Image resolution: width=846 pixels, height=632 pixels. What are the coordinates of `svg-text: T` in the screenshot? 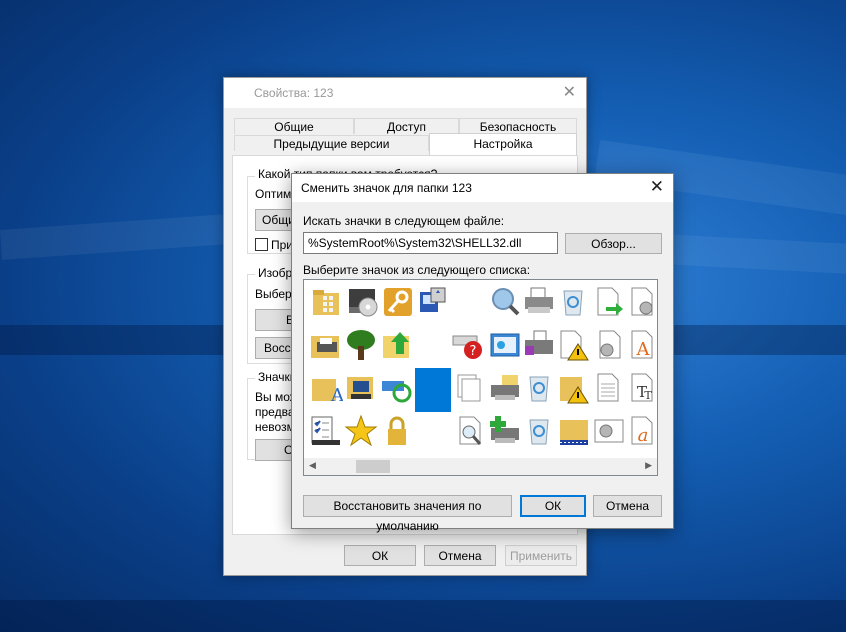 It's located at (648, 395).